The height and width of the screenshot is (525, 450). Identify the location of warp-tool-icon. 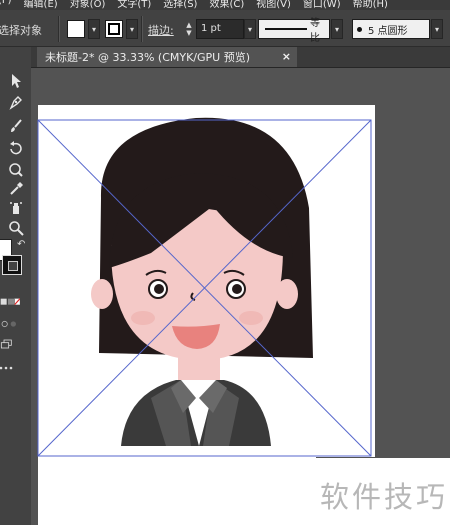
(16, 170).